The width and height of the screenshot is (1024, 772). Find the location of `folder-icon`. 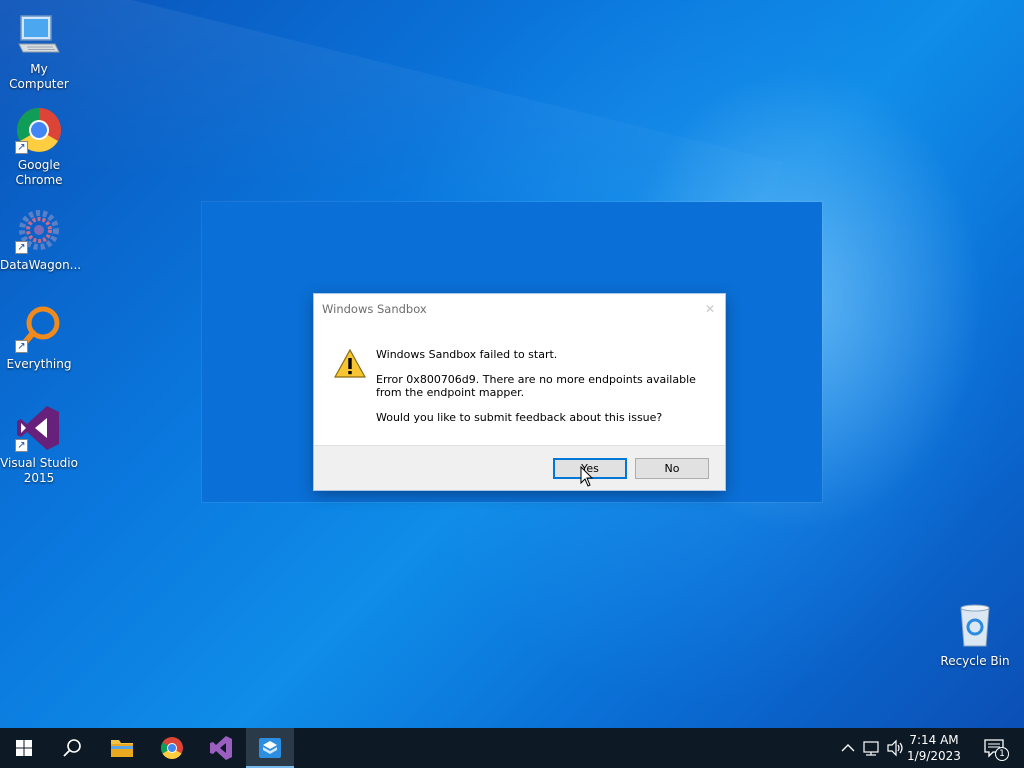

folder-icon is located at coordinates (122, 748).